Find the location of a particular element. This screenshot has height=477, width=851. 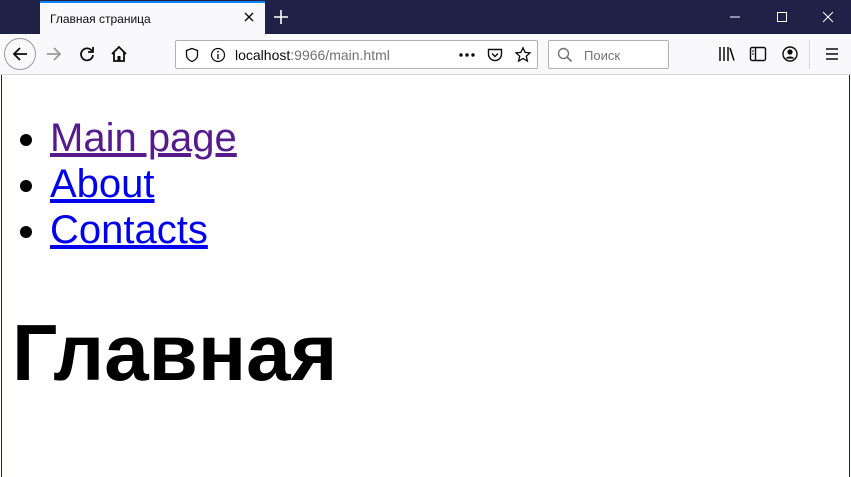

page-heading: Главная is located at coordinates (175, 352).